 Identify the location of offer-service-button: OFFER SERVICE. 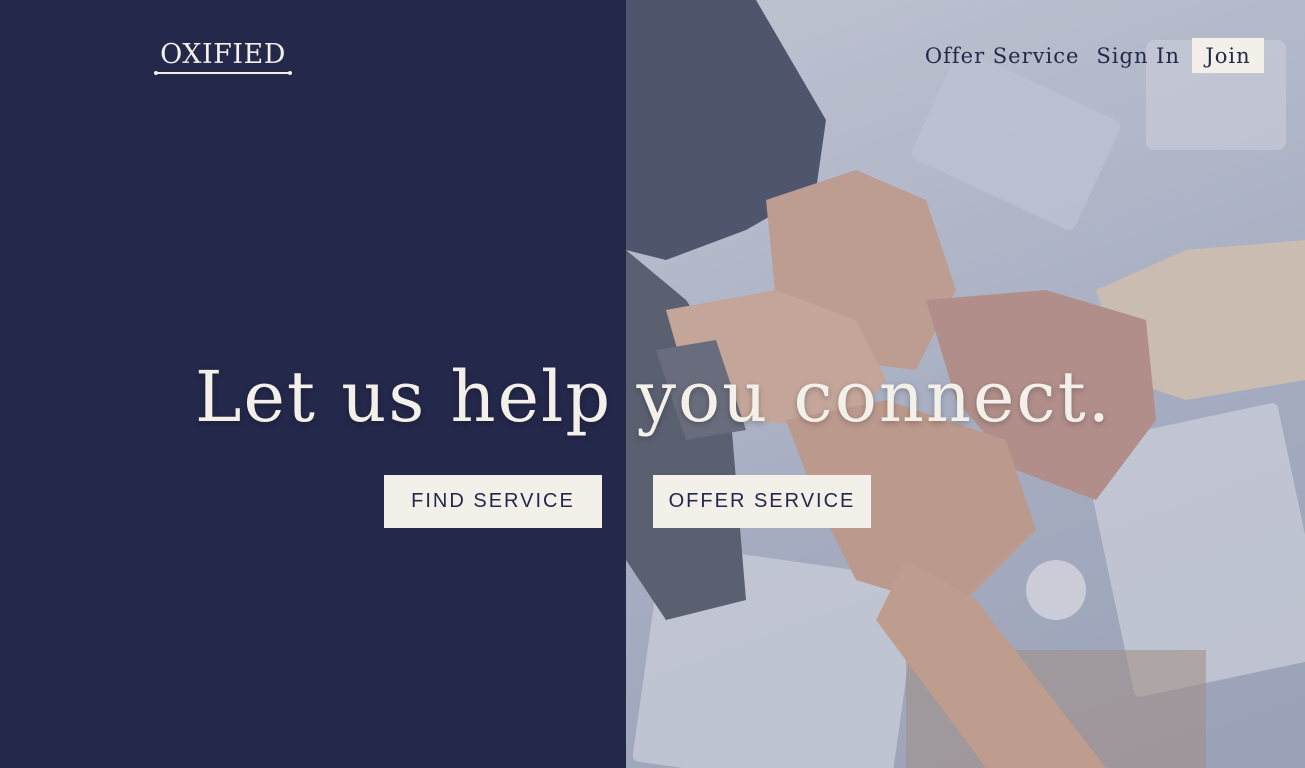
(762, 501).